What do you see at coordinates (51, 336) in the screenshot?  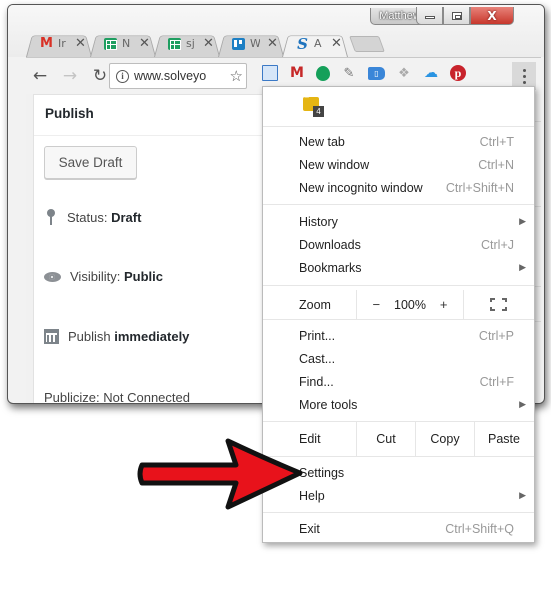 I see `calendar-icon` at bounding box center [51, 336].